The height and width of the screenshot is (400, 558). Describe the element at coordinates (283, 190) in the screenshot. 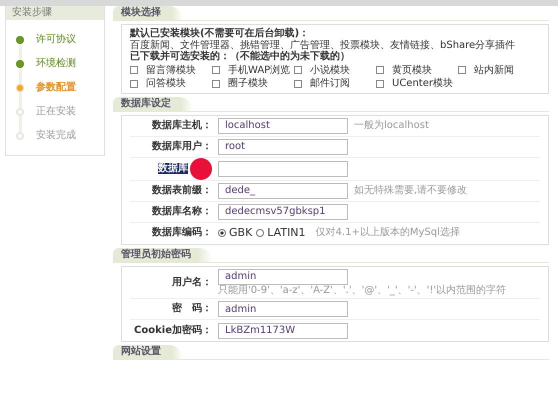

I see `input-field: dede_` at that location.